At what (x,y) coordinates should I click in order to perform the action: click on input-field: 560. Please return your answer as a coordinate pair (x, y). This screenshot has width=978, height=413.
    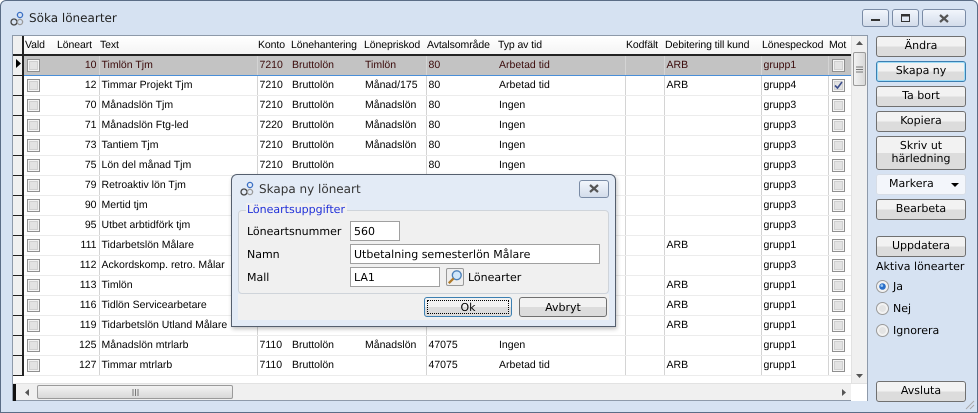
    Looking at the image, I should click on (375, 231).